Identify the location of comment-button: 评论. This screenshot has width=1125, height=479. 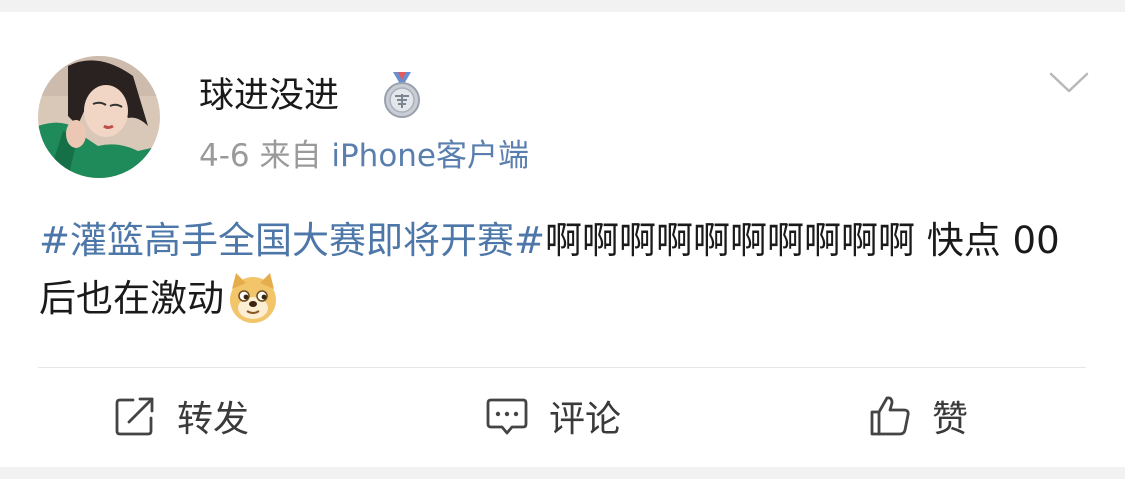
(553, 416).